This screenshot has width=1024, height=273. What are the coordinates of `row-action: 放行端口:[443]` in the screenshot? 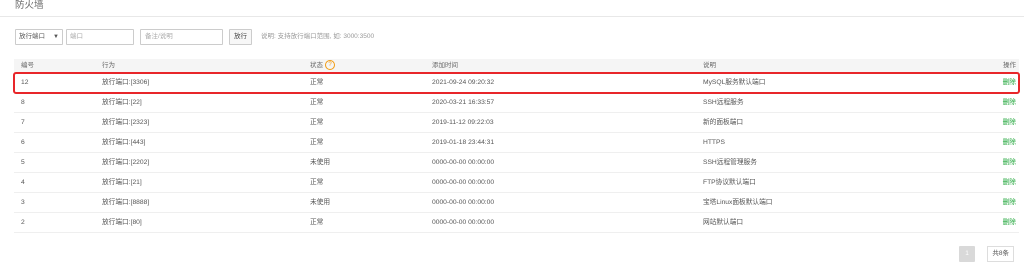 It's located at (124, 142).